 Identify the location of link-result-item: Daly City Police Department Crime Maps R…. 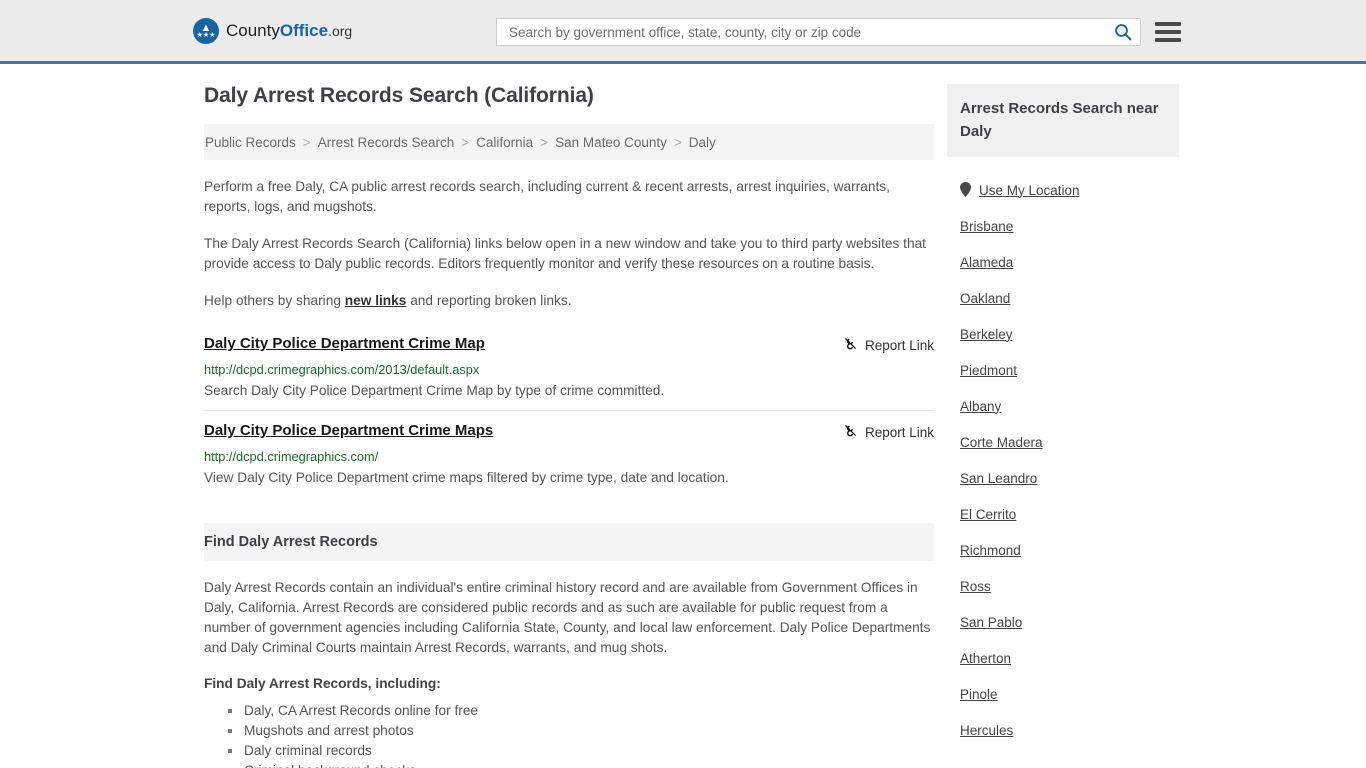
(569, 453).